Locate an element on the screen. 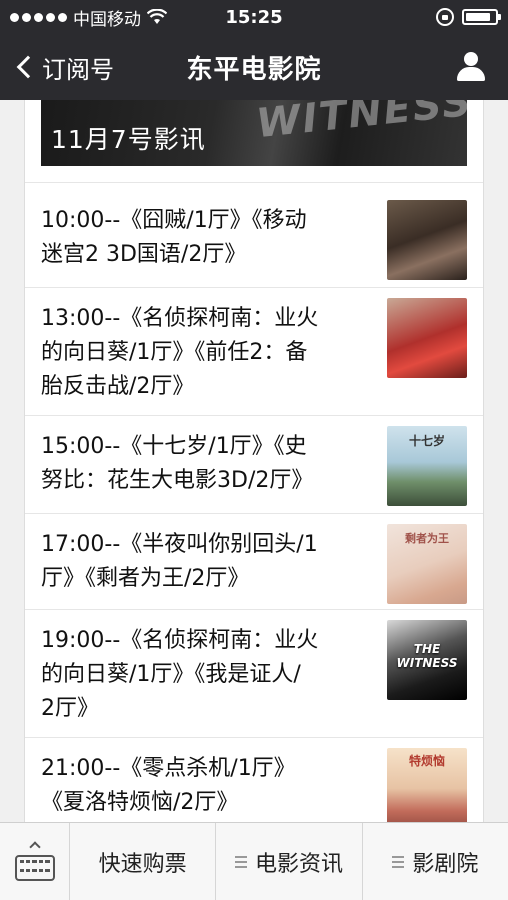 The height and width of the screenshot is (900, 508). movie-poster-thumbnail: 剩者为王 is located at coordinates (427, 564).